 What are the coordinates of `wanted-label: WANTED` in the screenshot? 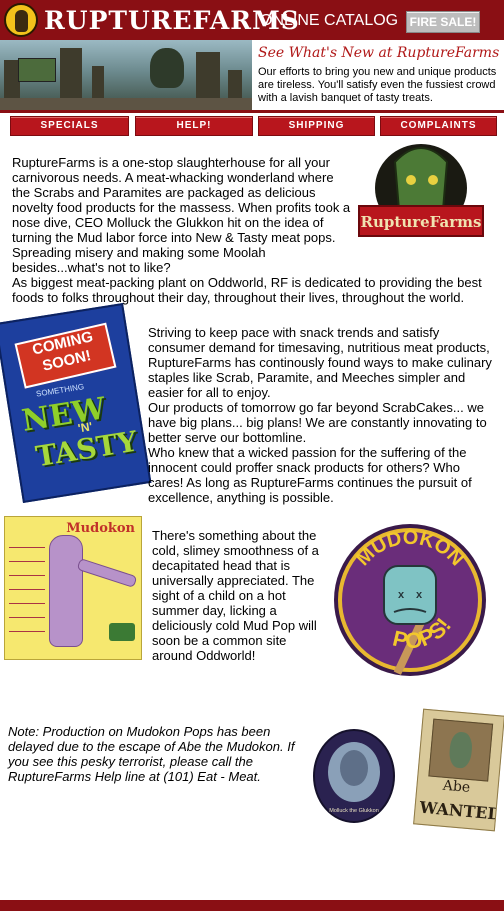 It's located at (460, 810).